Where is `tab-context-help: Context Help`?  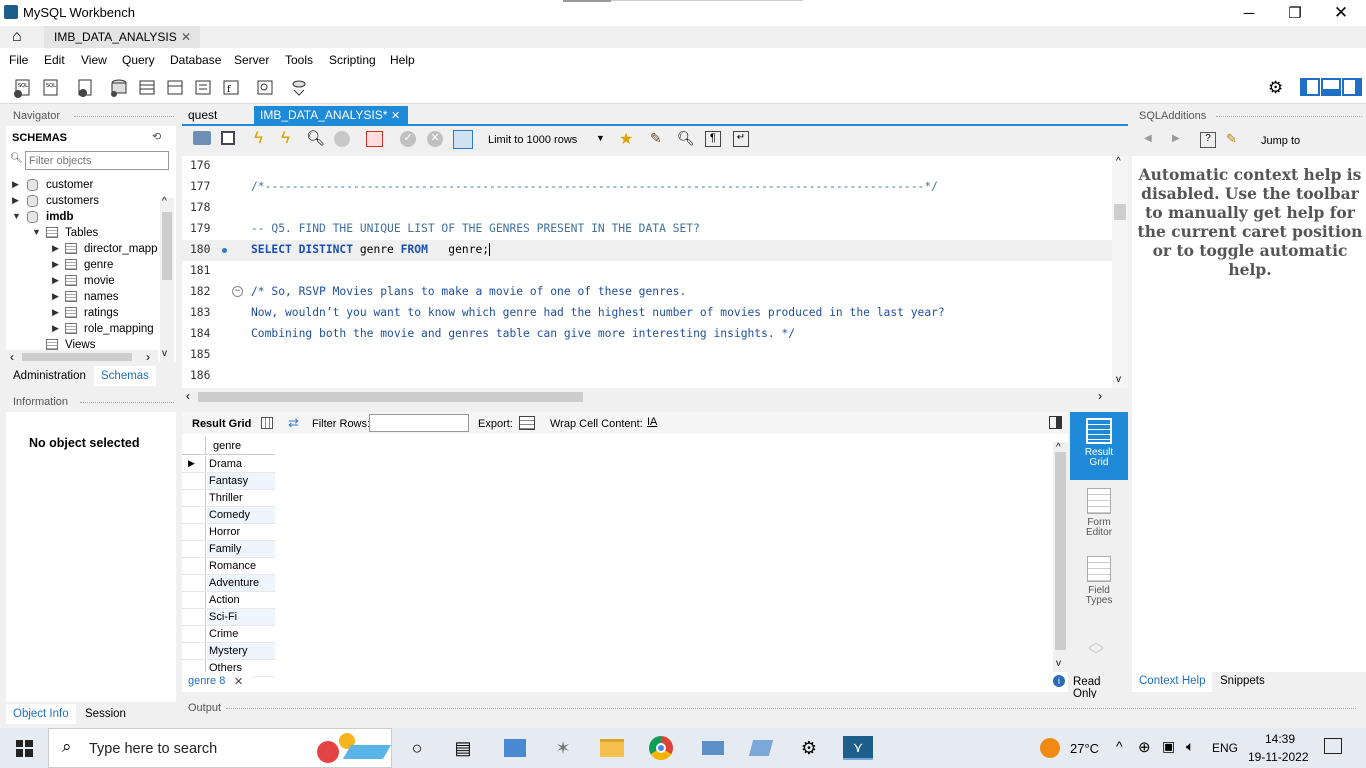 tab-context-help: Context Help is located at coordinates (1172, 682).